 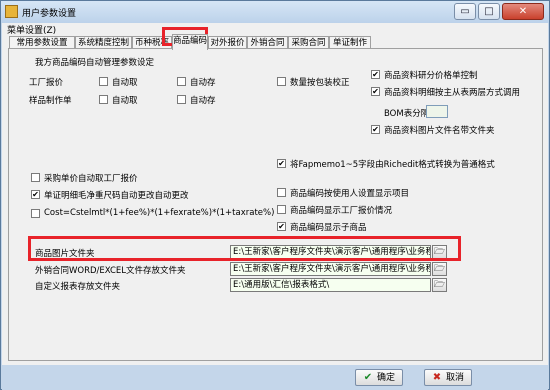 I want to click on quote-auto-save-label: 自动存, so click(x=203, y=83).